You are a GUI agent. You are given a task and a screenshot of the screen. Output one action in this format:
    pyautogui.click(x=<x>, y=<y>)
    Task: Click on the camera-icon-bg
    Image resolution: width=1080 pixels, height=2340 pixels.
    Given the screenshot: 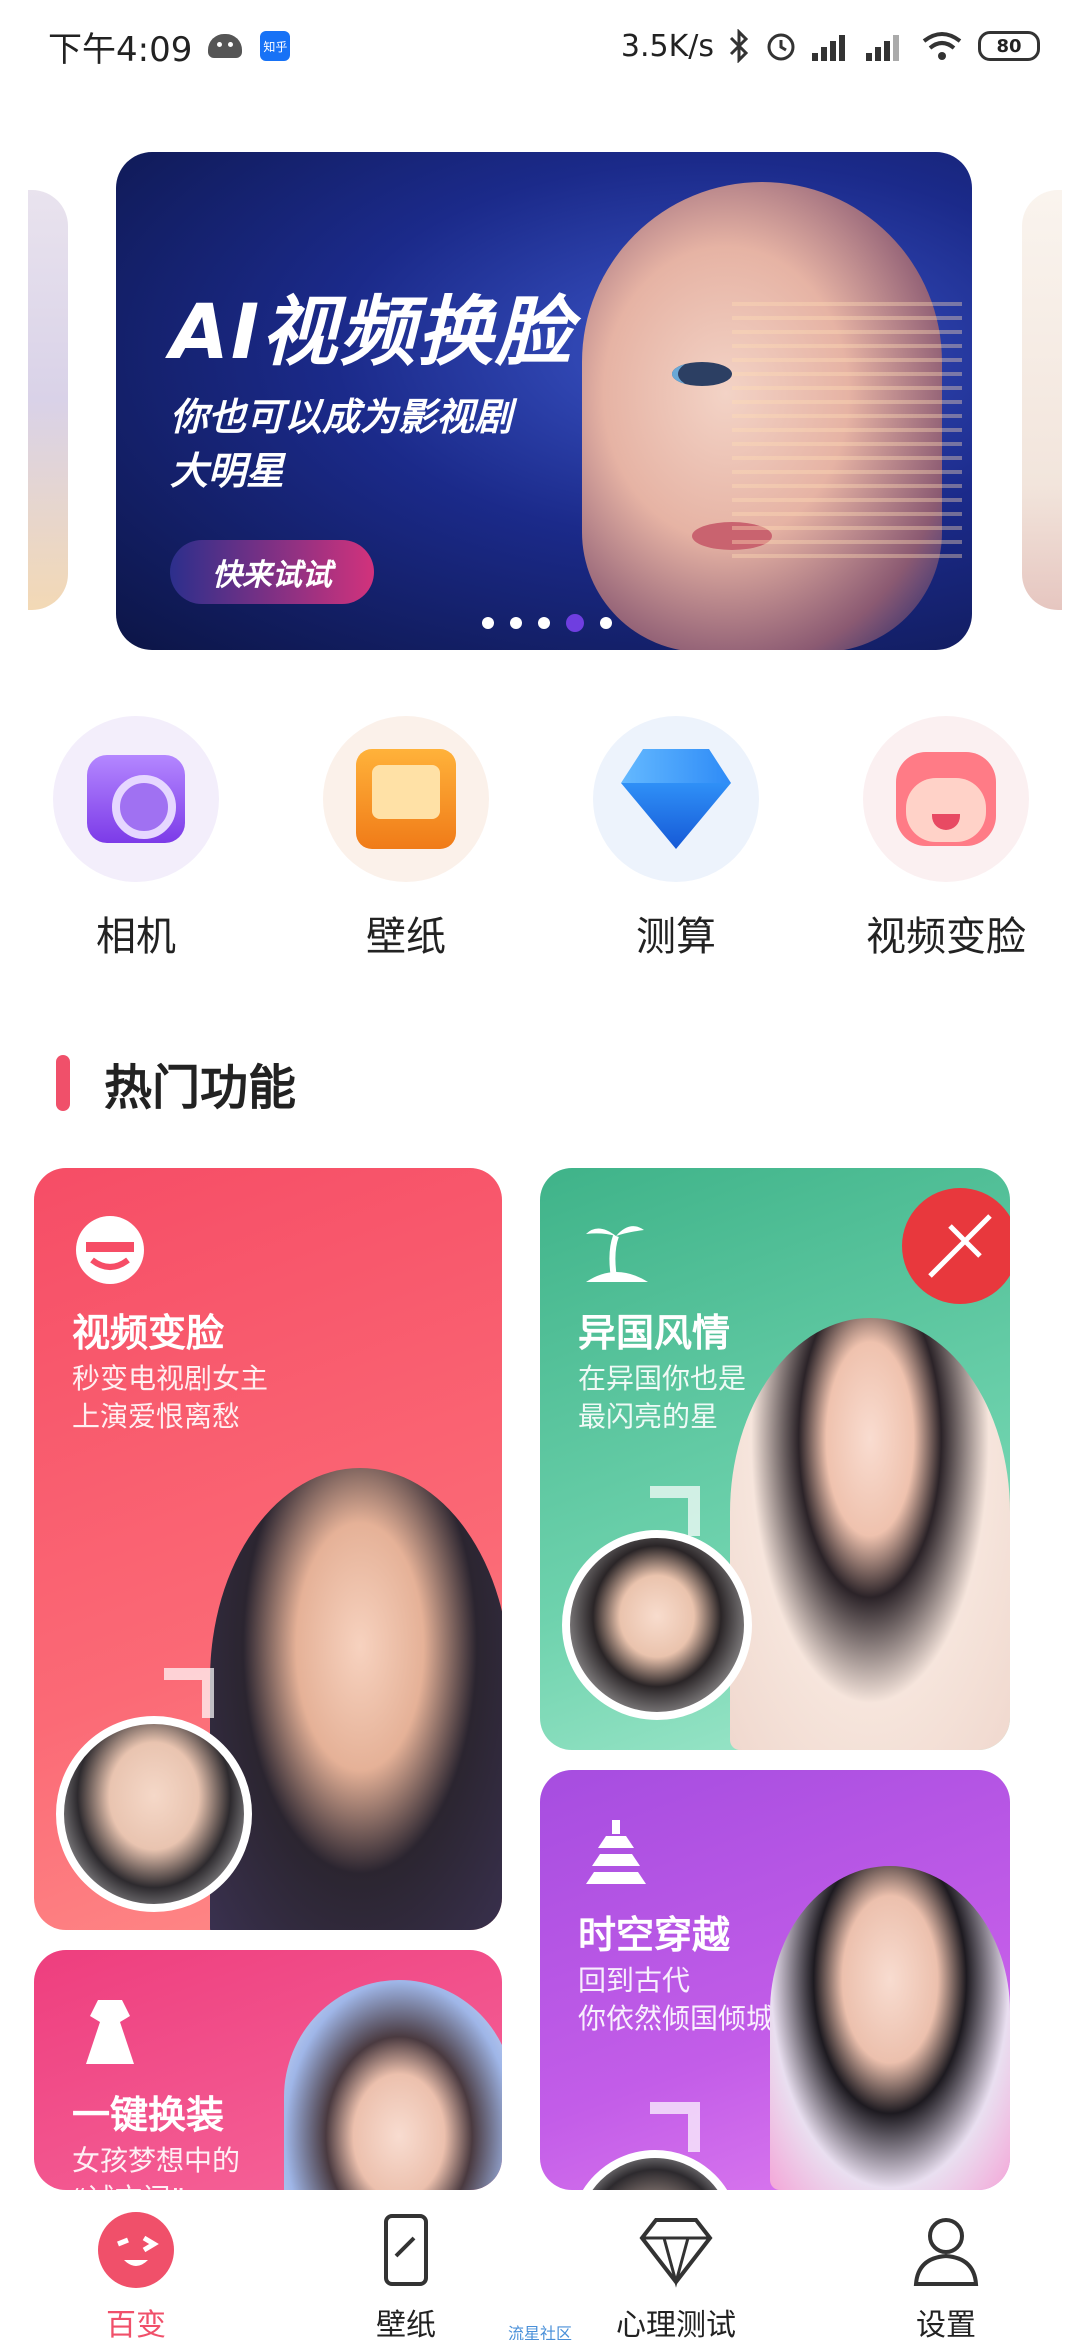 What is the action you would take?
    pyautogui.click(x=136, y=799)
    